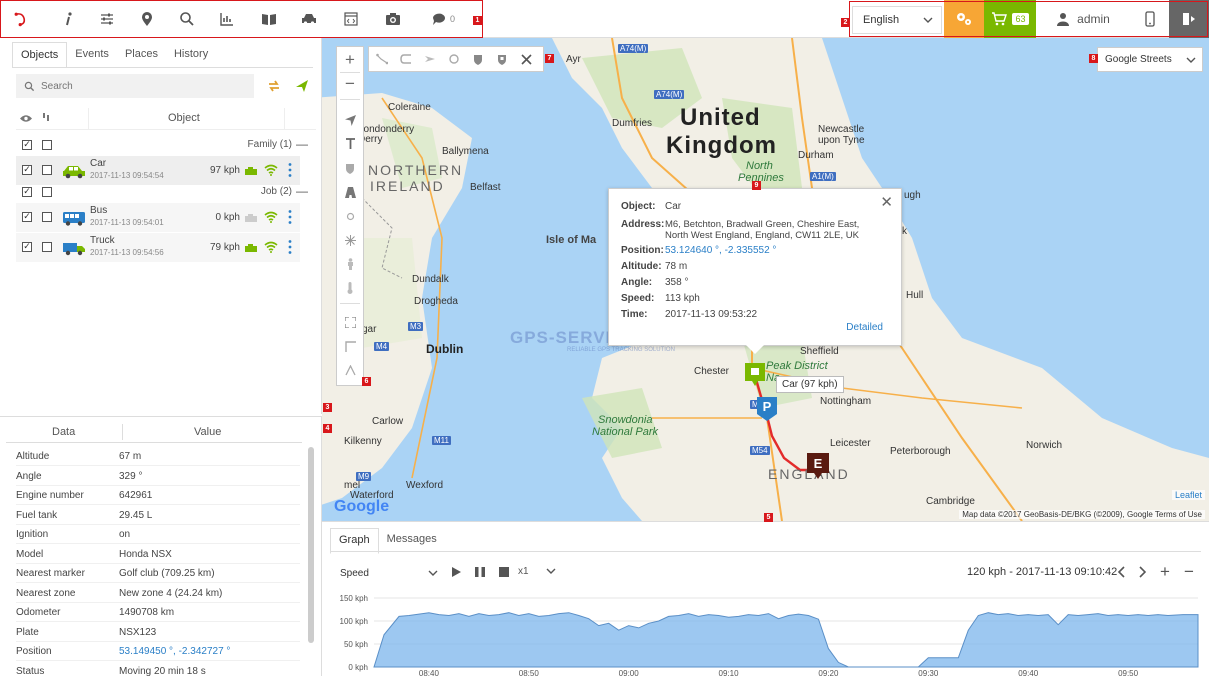 This screenshot has height=676, width=1209. I want to click on graph-prev-button, so click(1121, 572).